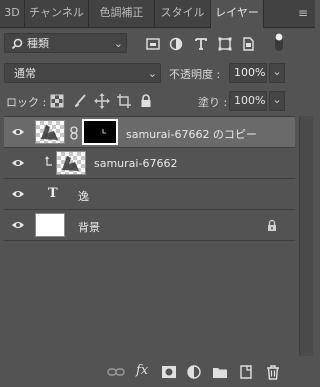 The height and width of the screenshot is (387, 320). I want to click on image-filter-icon, so click(153, 44).